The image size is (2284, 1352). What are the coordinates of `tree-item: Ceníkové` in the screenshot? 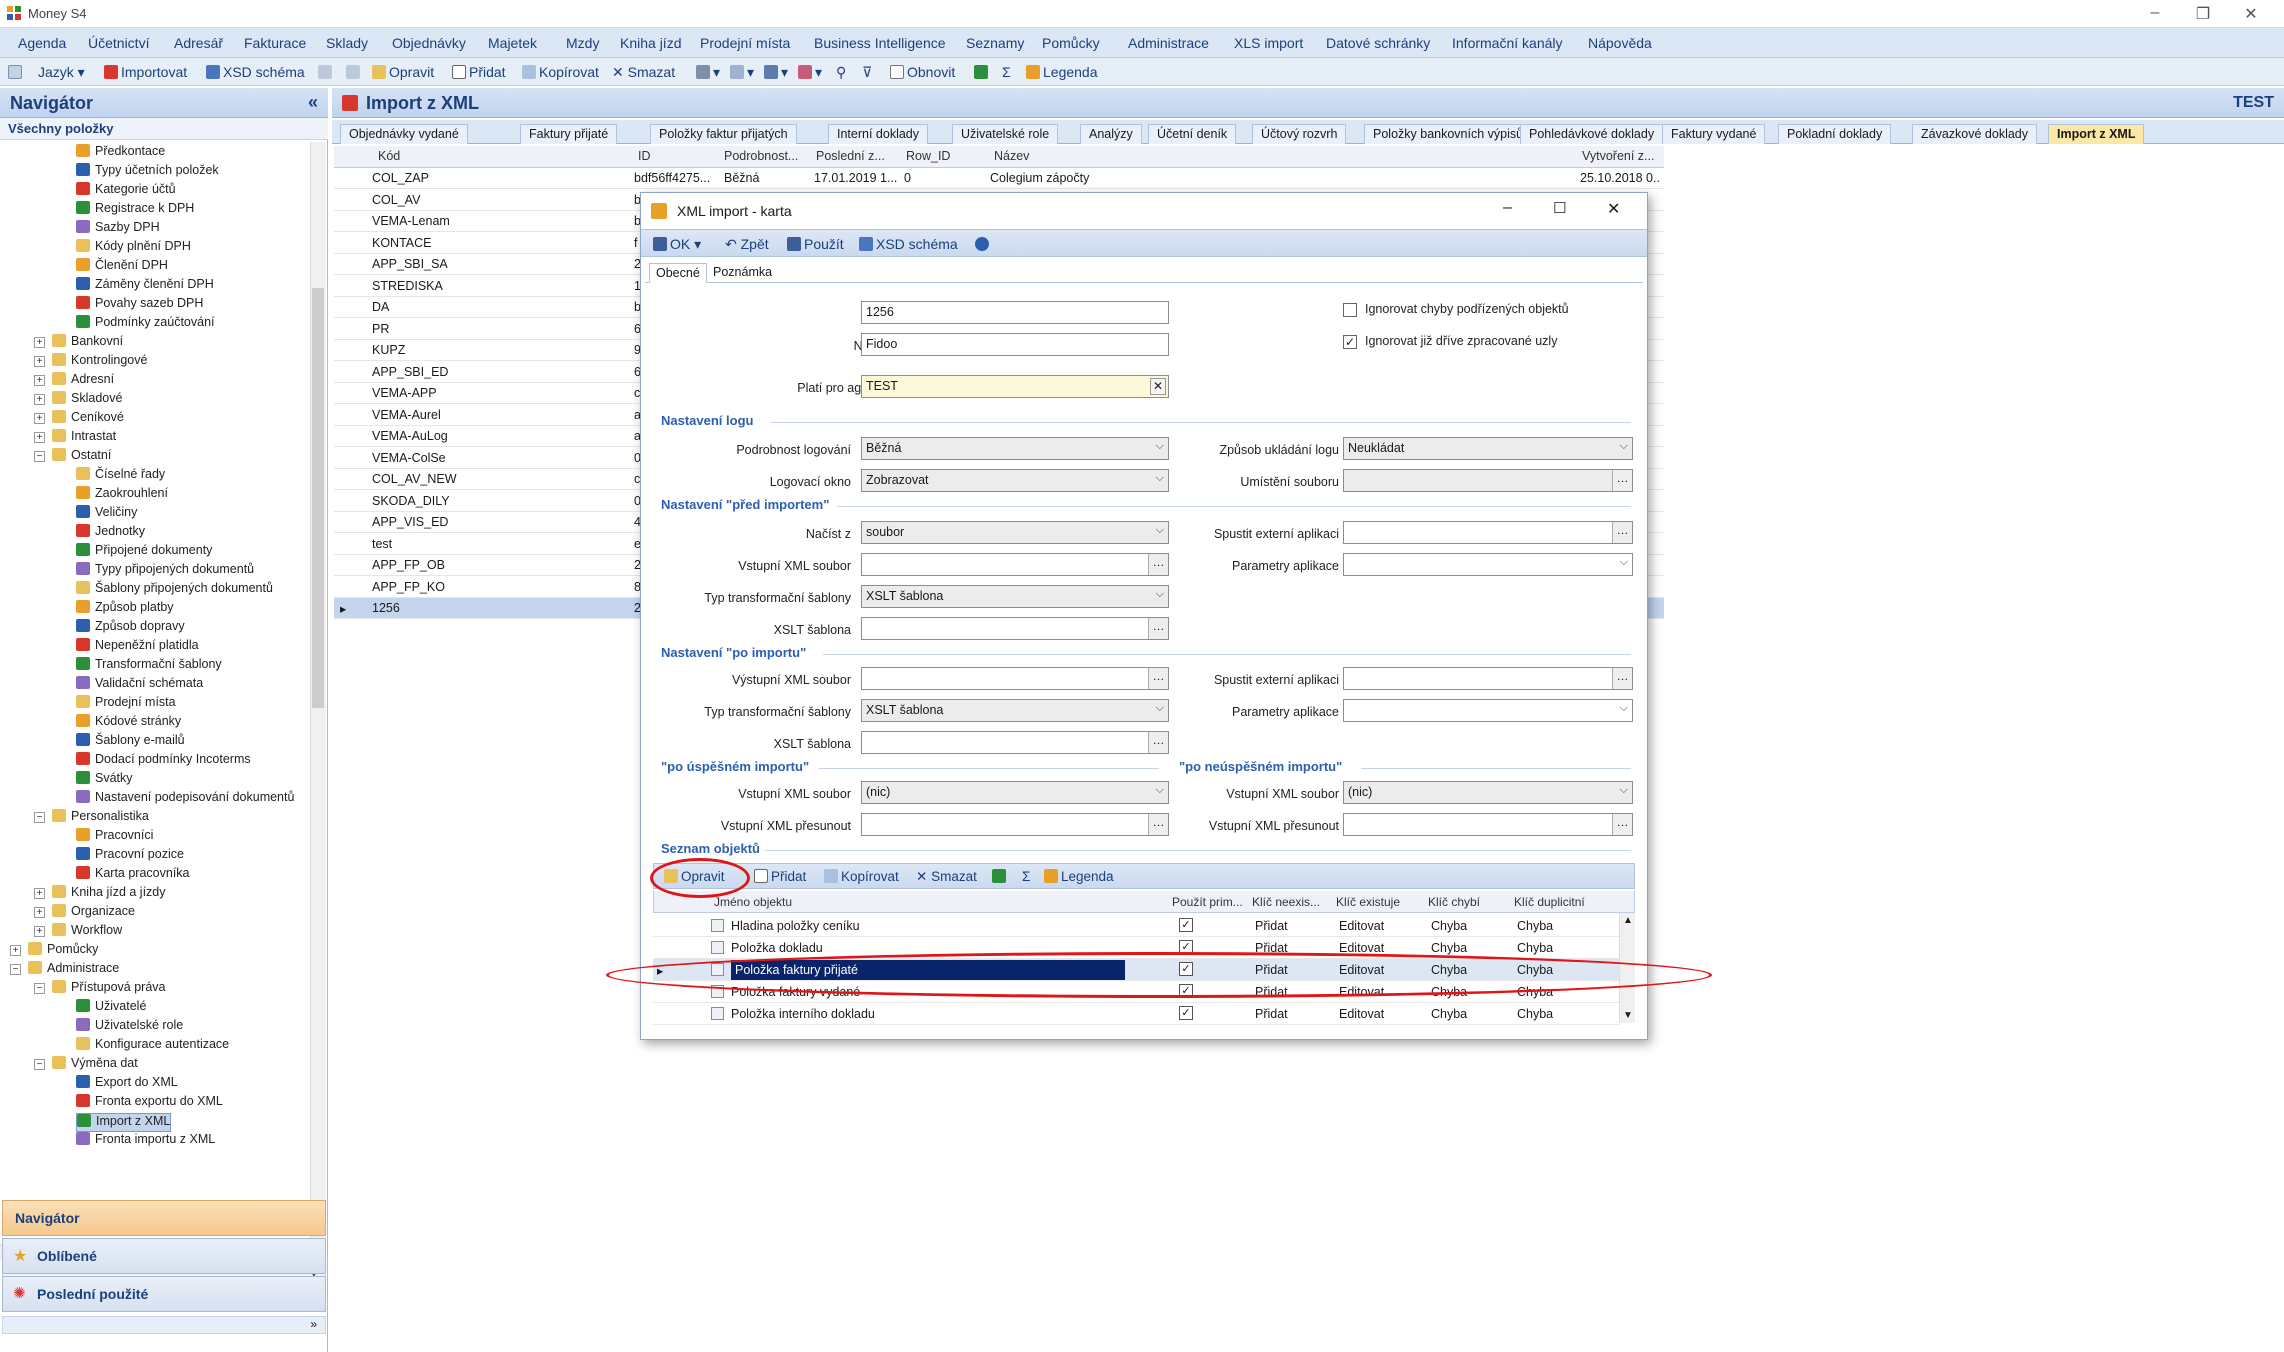 It's located at (88, 419).